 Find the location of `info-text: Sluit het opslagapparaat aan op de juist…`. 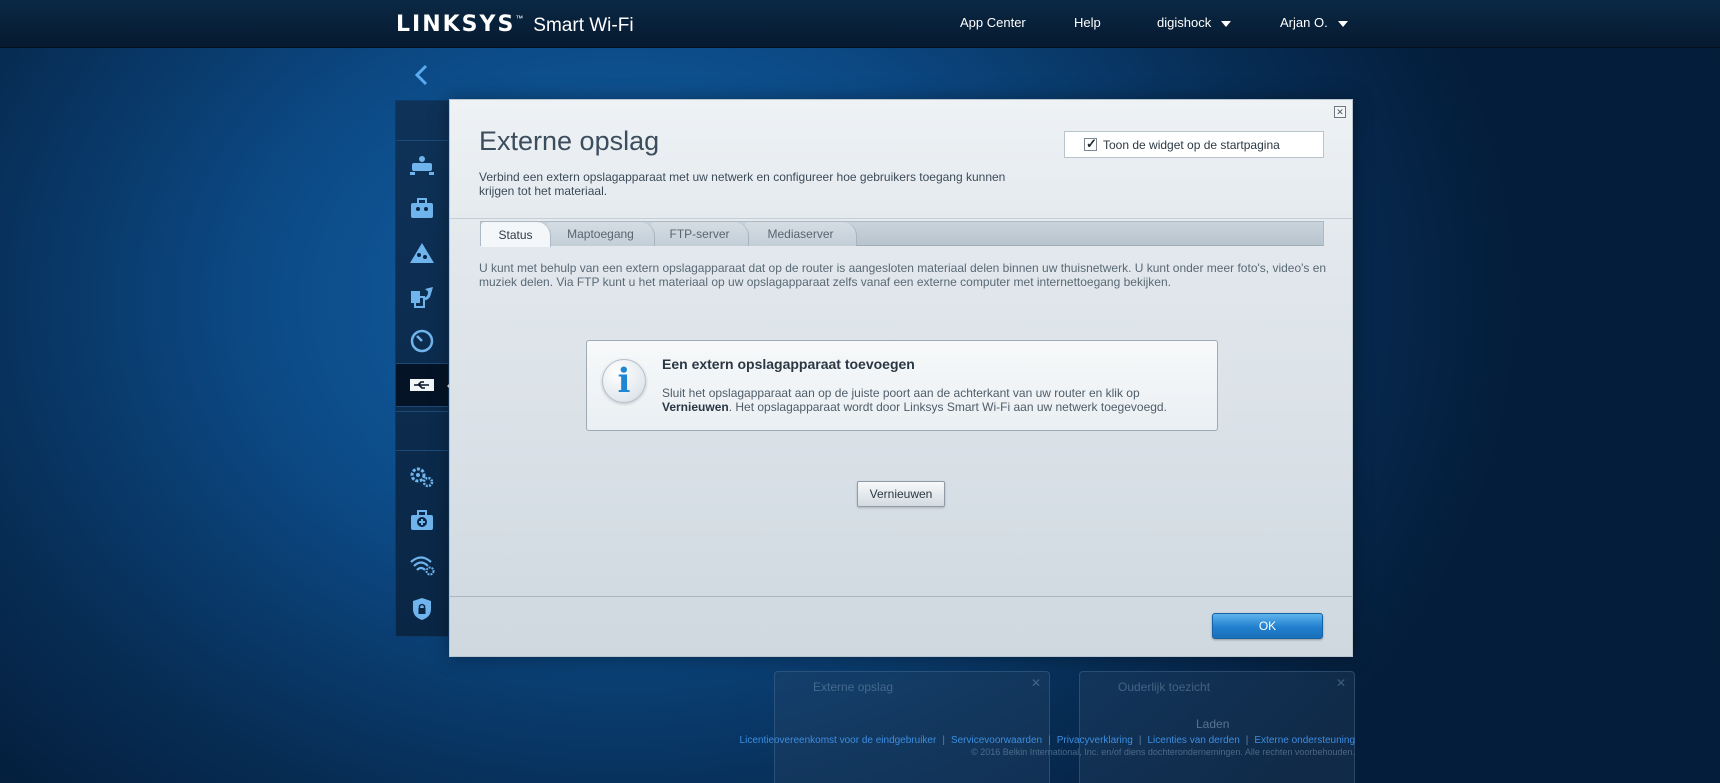

info-text: Sluit het opslagapparaat aan op de juist… is located at coordinates (914, 400).